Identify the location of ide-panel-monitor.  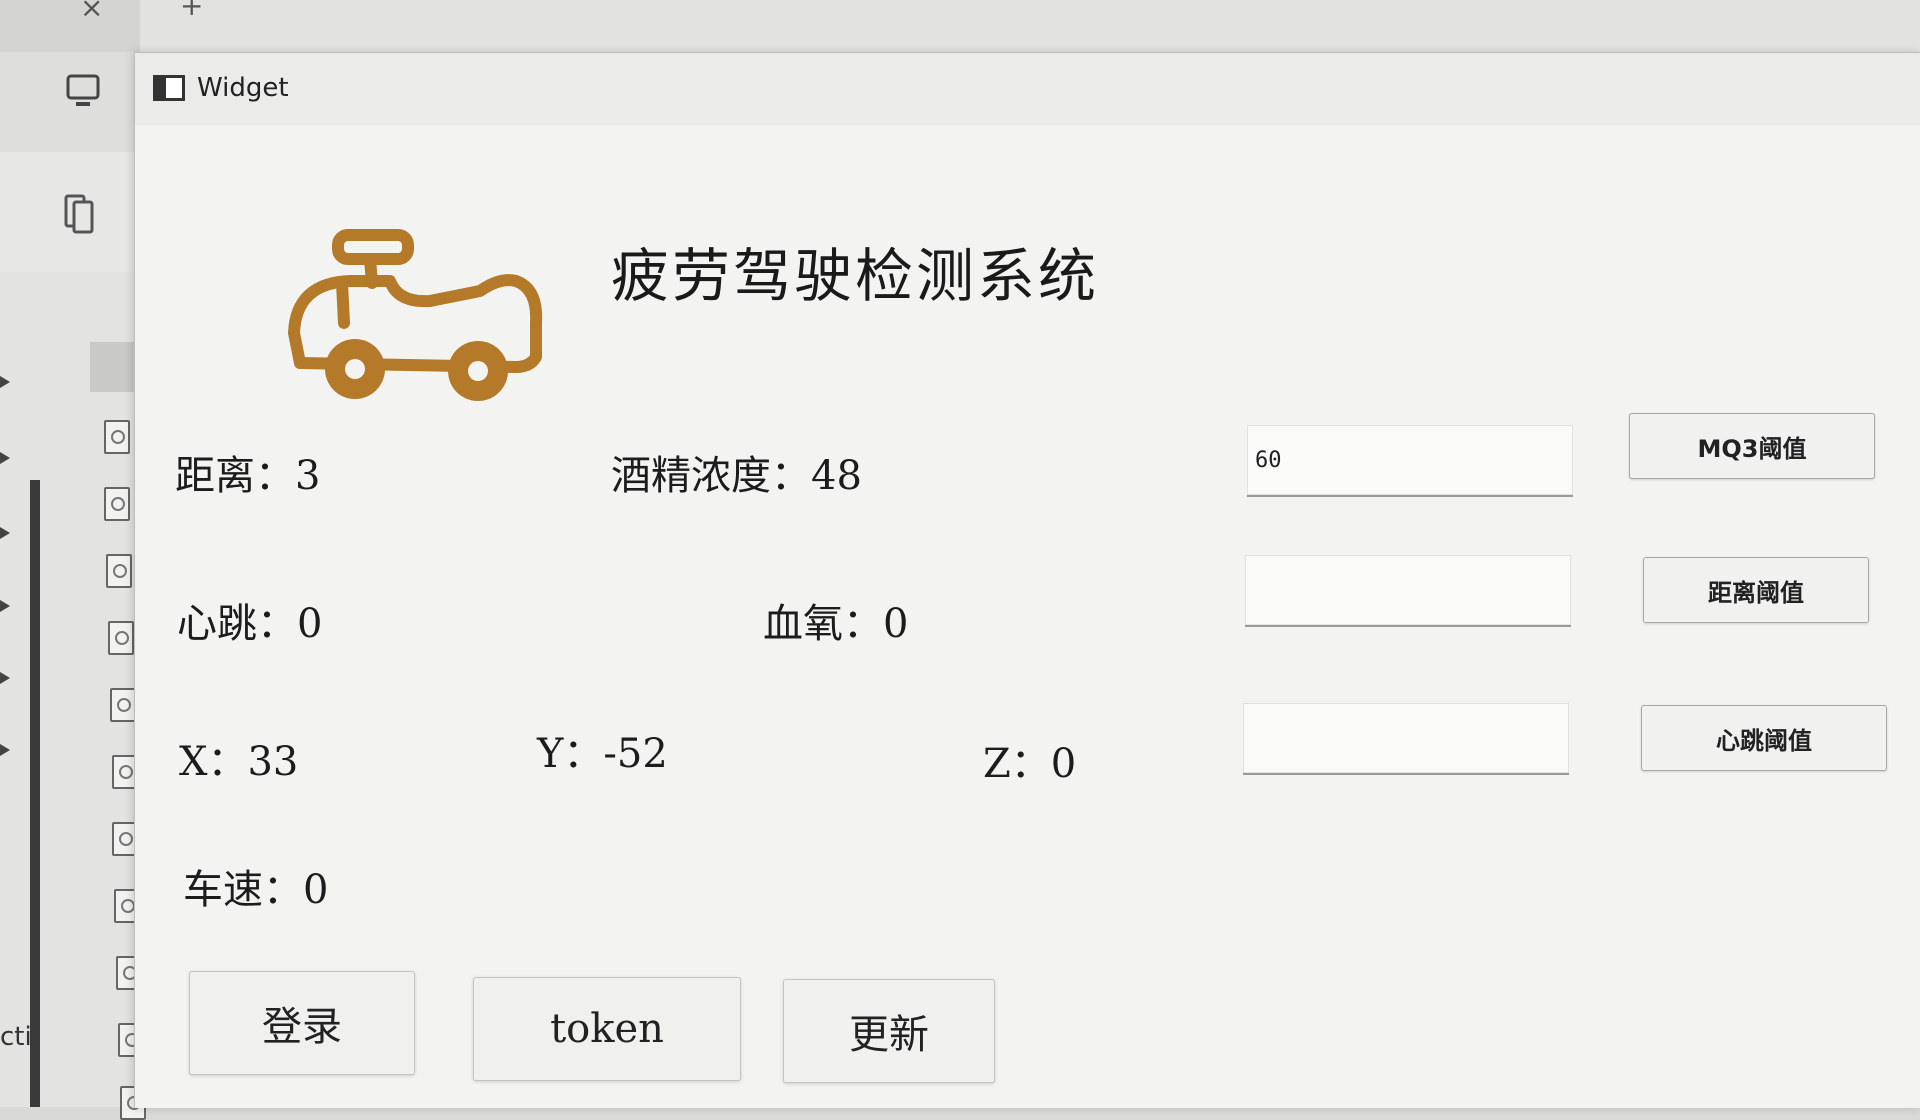
(70, 102).